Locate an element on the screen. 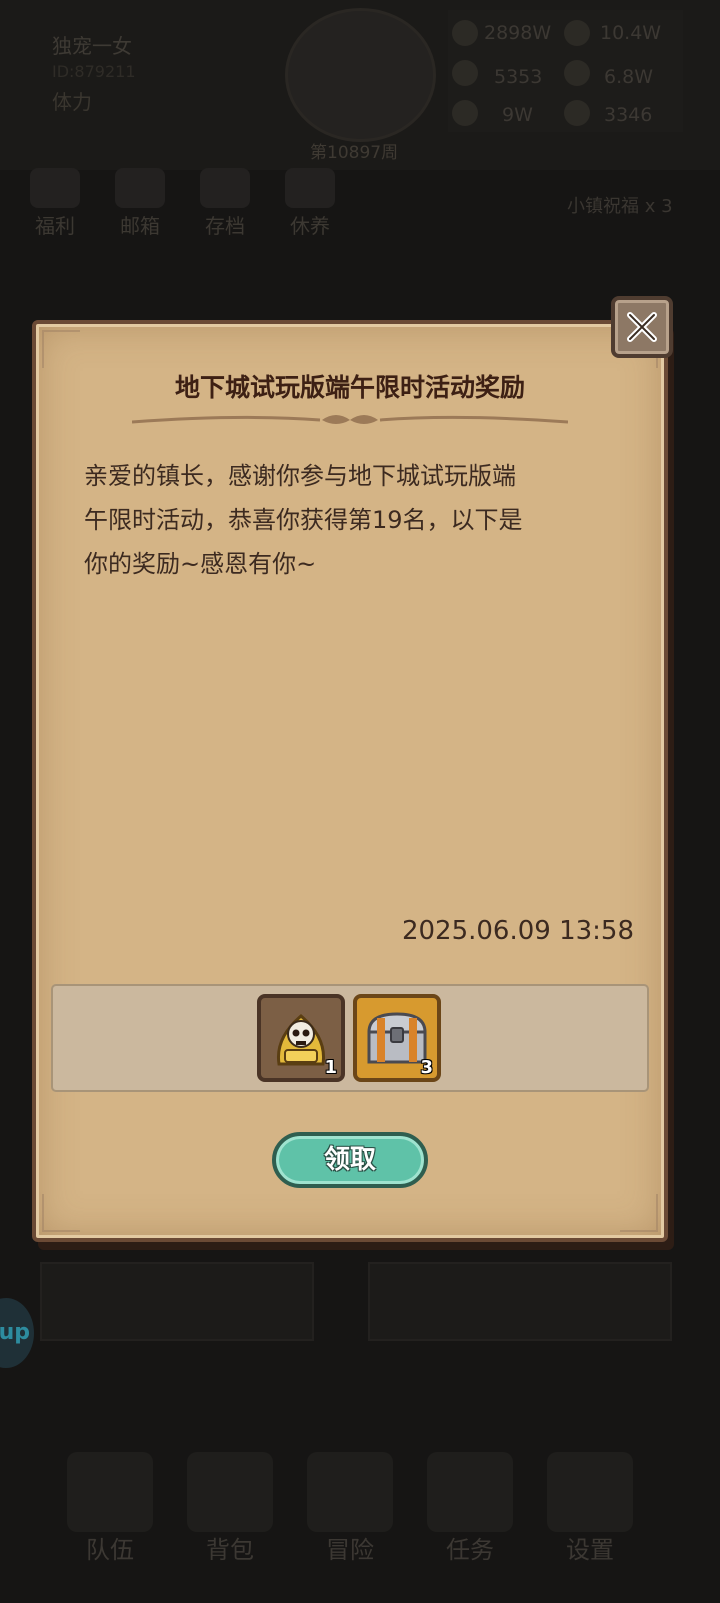 Image resolution: width=720 pixels, height=1603 pixels. menu-label: 休养 is located at coordinates (310, 226).